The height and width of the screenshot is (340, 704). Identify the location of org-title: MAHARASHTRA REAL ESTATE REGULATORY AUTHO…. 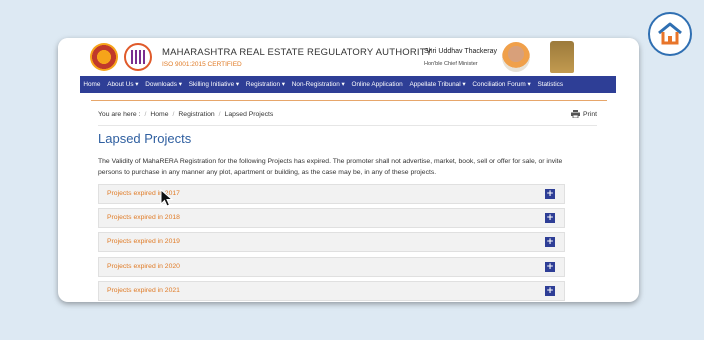
(297, 52).